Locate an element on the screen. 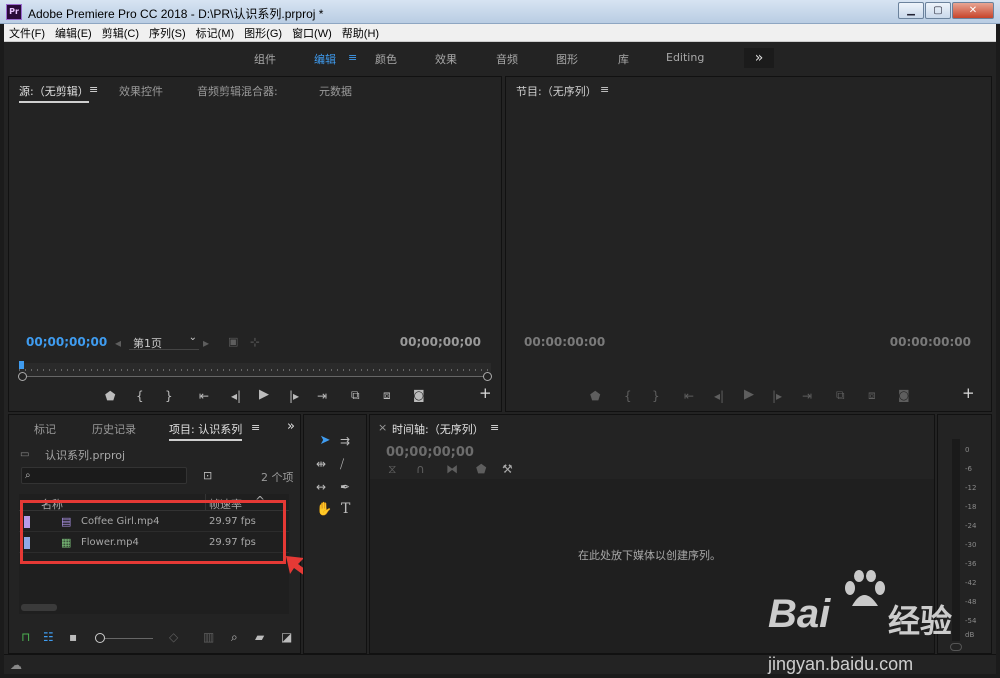 The width and height of the screenshot is (1000, 678). workspace-menu-icon: ≡ is located at coordinates (352, 57).